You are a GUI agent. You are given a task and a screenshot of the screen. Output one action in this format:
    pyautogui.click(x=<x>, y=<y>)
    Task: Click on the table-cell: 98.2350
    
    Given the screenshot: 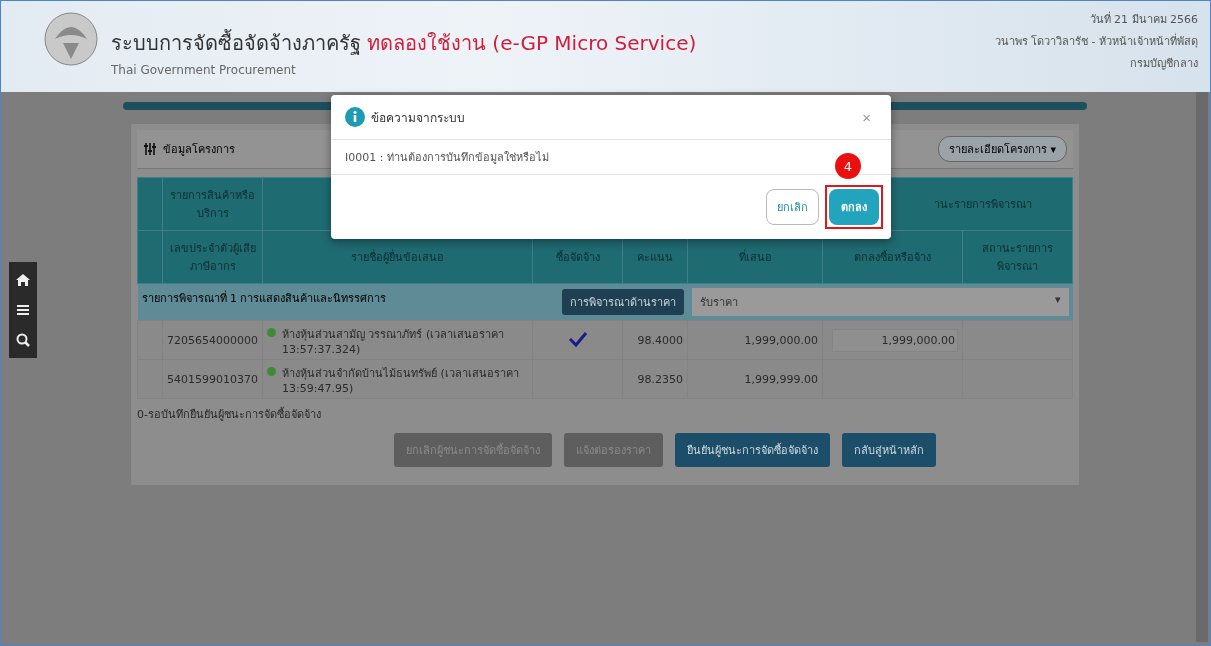 What is the action you would take?
    pyautogui.click(x=655, y=379)
    